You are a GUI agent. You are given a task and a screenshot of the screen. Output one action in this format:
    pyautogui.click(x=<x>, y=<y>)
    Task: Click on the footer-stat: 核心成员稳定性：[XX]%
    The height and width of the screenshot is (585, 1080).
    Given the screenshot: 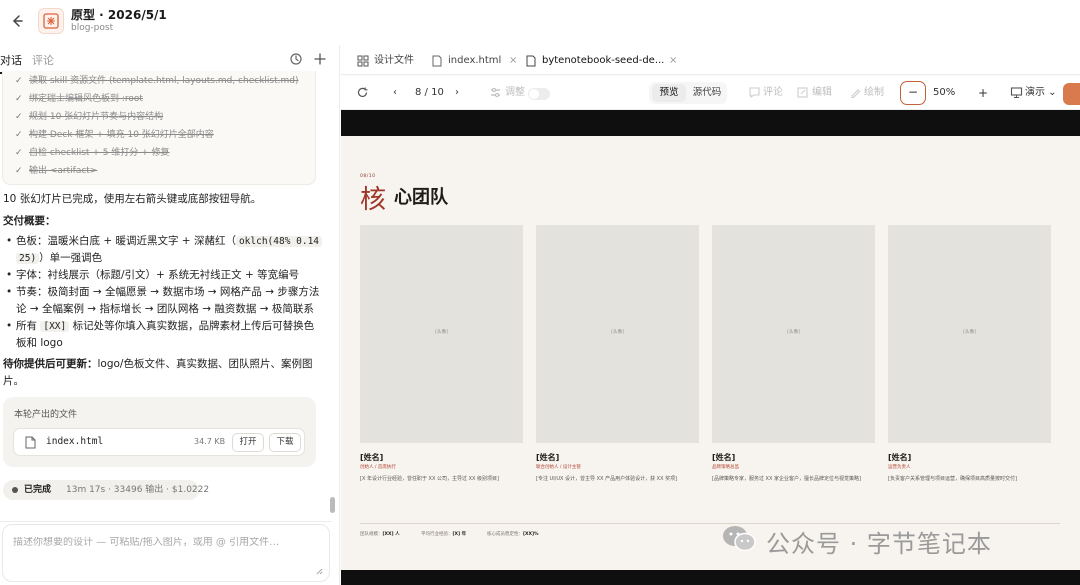 What is the action you would take?
    pyautogui.click(x=513, y=534)
    